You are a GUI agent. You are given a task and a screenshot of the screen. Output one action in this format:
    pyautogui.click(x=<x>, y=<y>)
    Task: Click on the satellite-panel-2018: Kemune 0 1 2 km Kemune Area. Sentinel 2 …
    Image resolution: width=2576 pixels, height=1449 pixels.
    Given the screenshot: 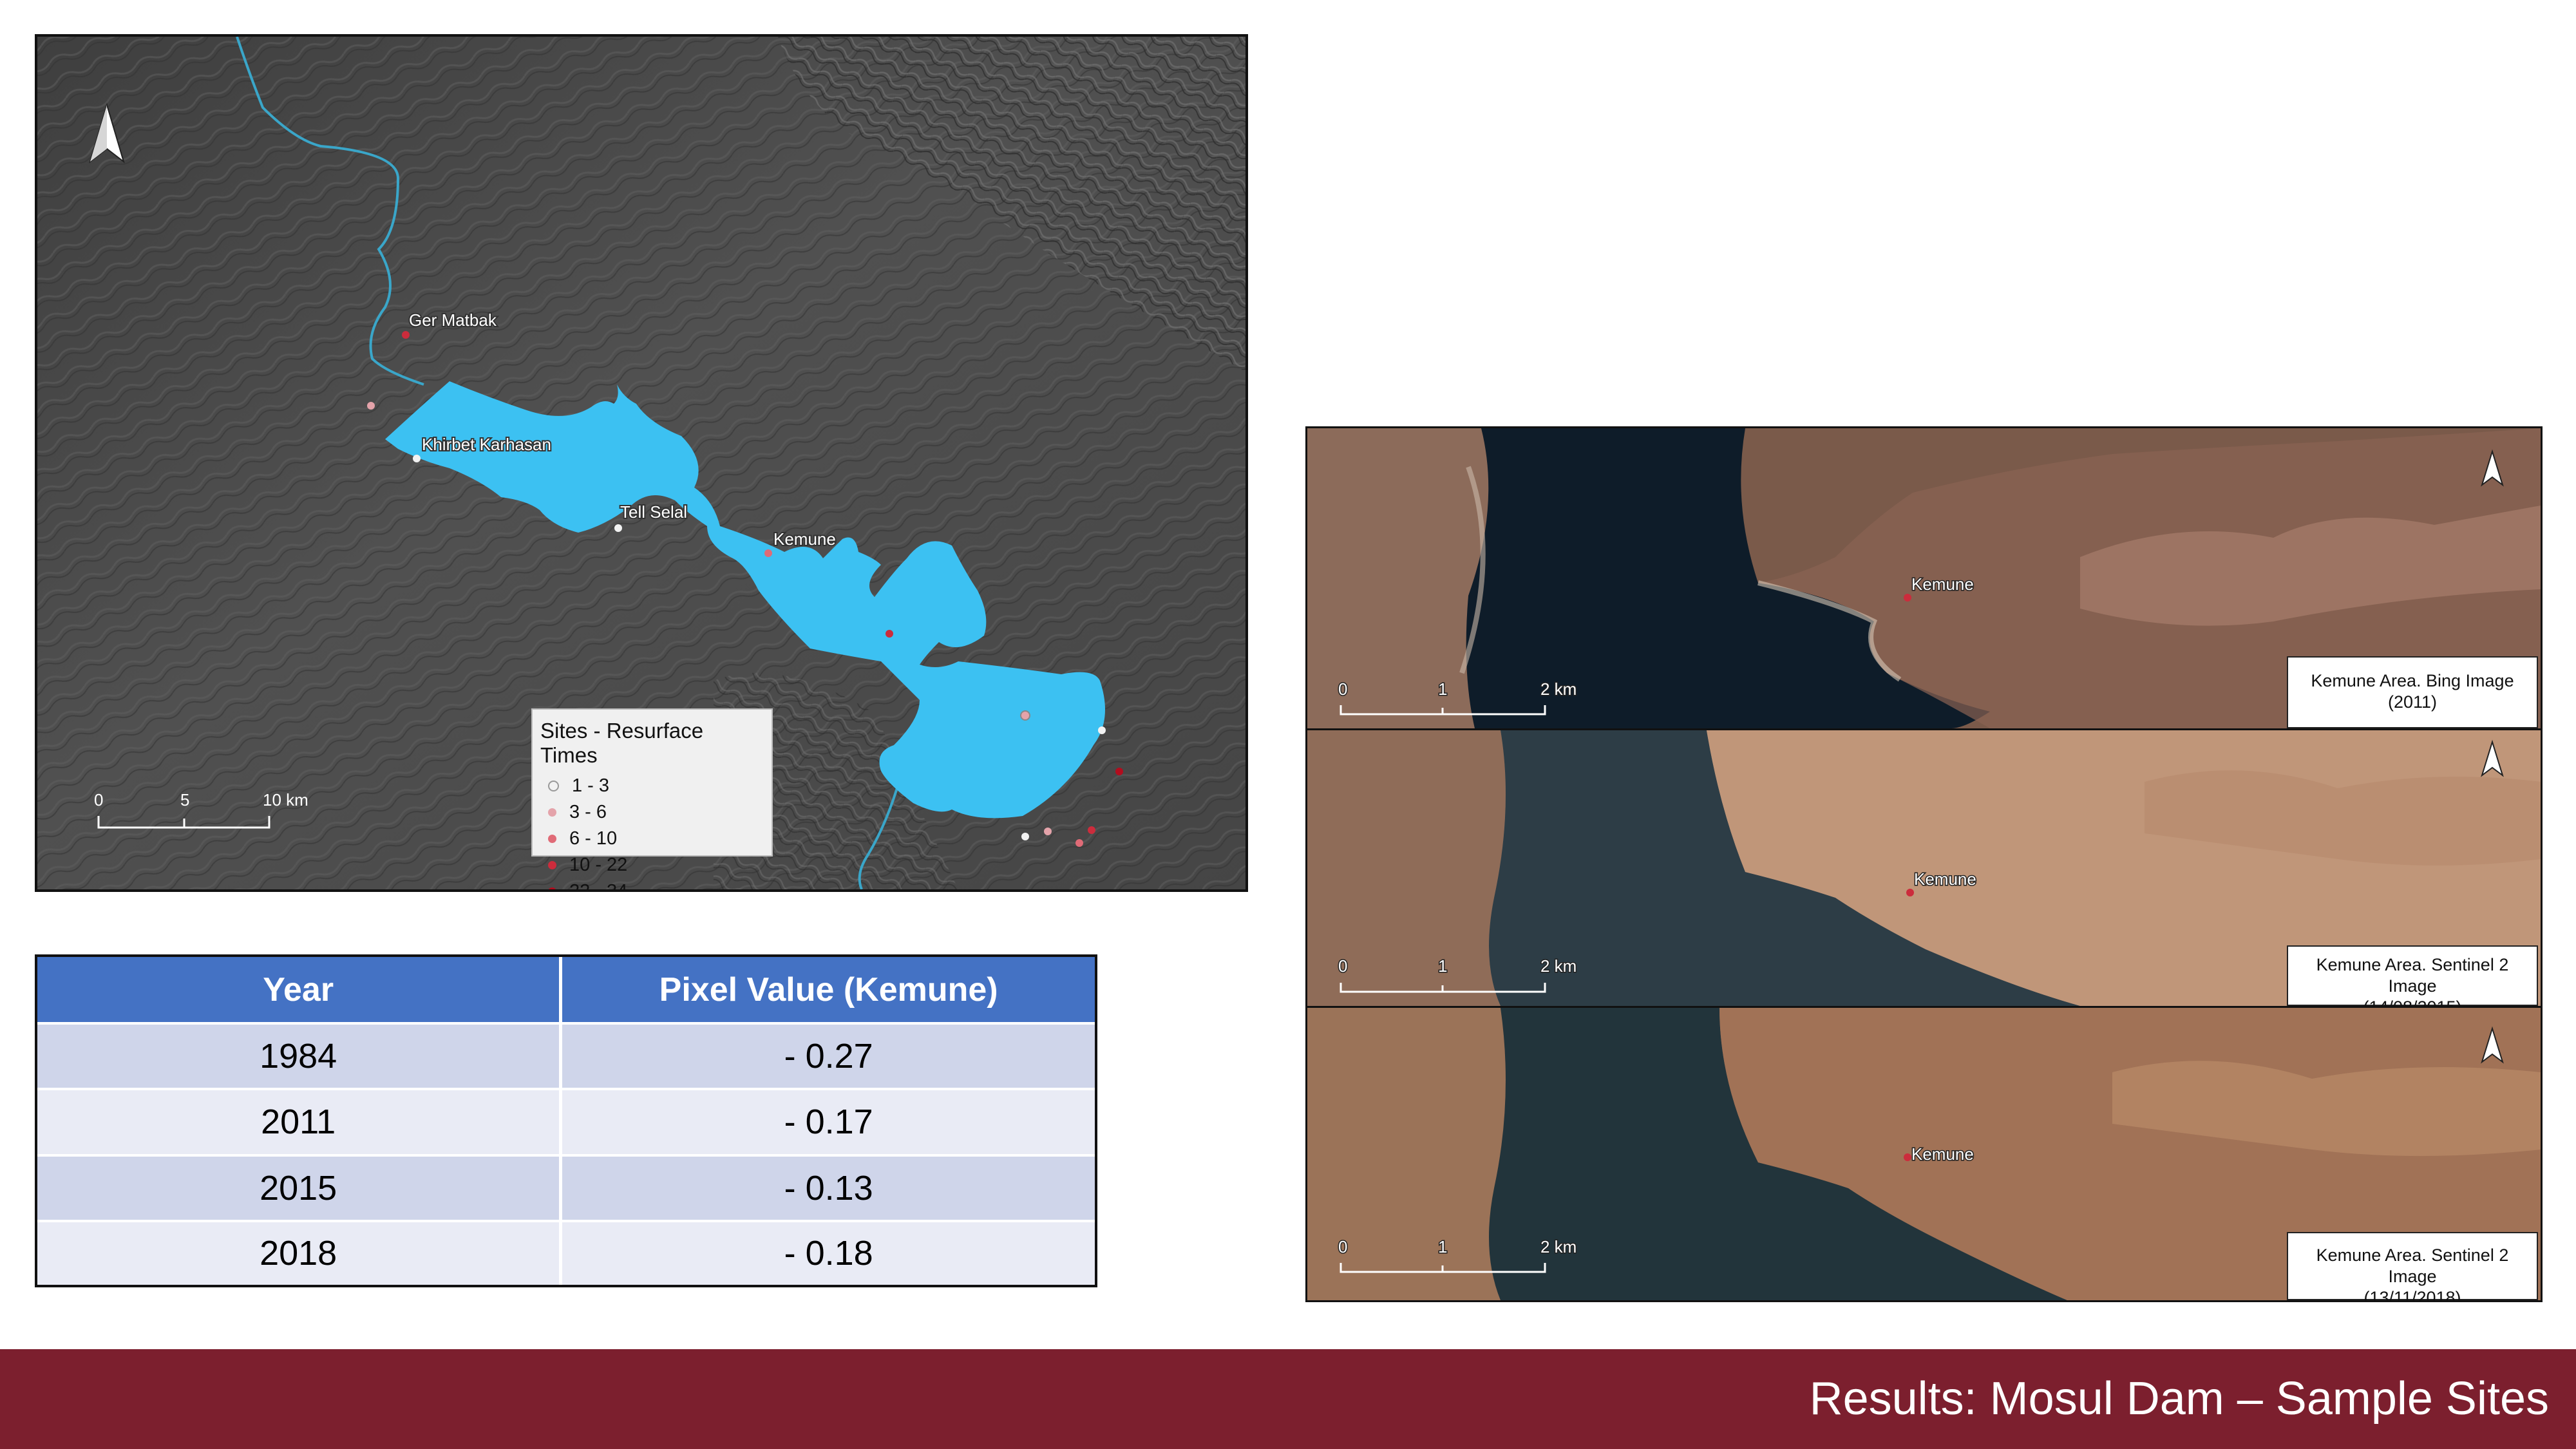 What is the action you would take?
    pyautogui.click(x=1924, y=1154)
    